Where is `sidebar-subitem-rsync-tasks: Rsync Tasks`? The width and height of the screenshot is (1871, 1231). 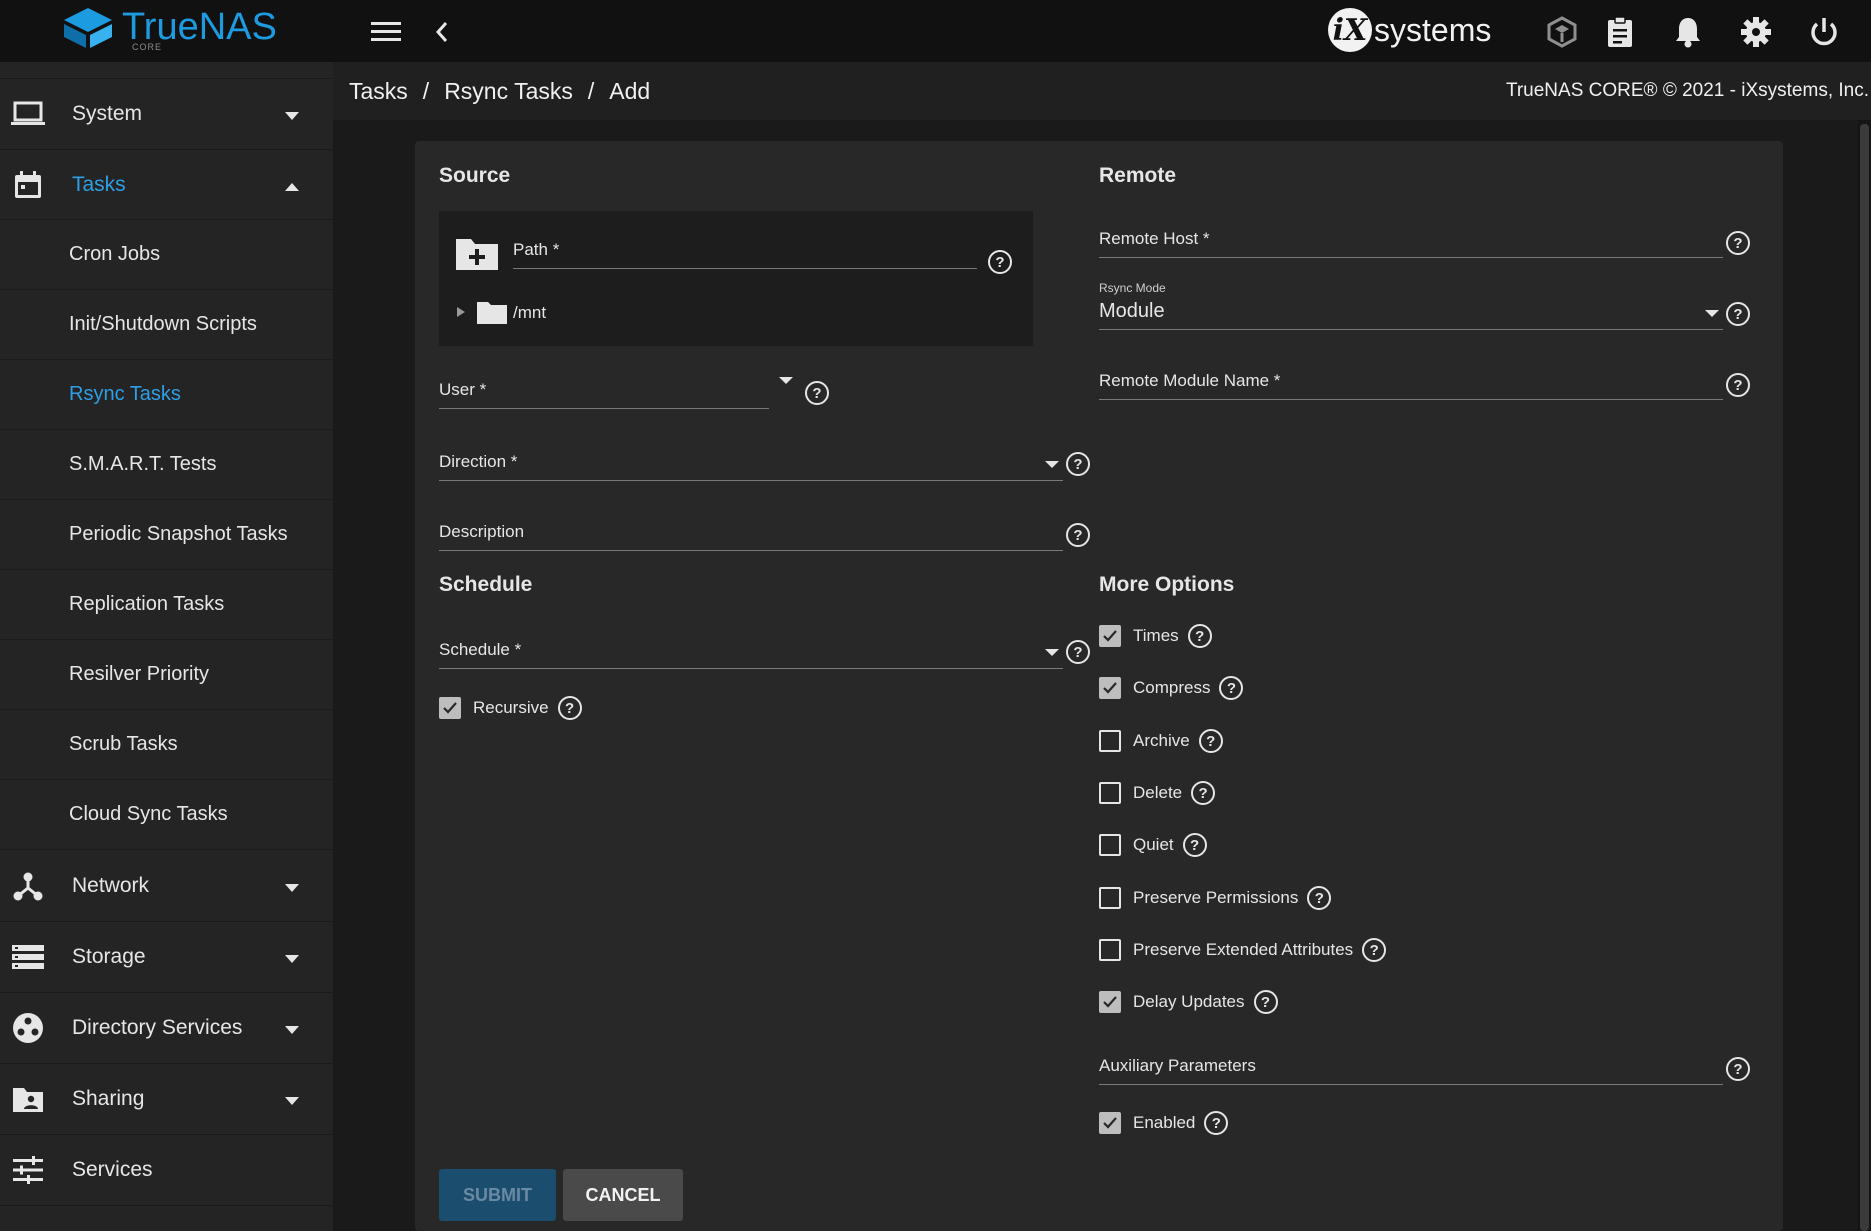
sidebar-subitem-rsync-tasks: Rsync Tasks is located at coordinates (166, 395).